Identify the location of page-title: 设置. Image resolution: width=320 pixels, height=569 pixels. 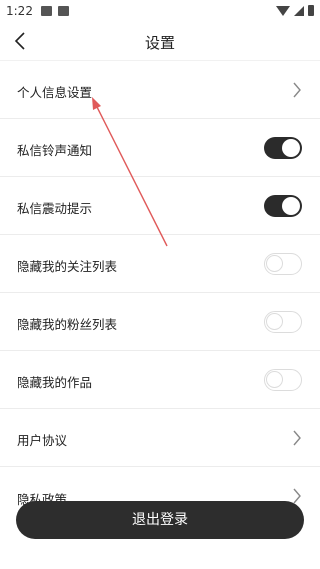
(159, 43).